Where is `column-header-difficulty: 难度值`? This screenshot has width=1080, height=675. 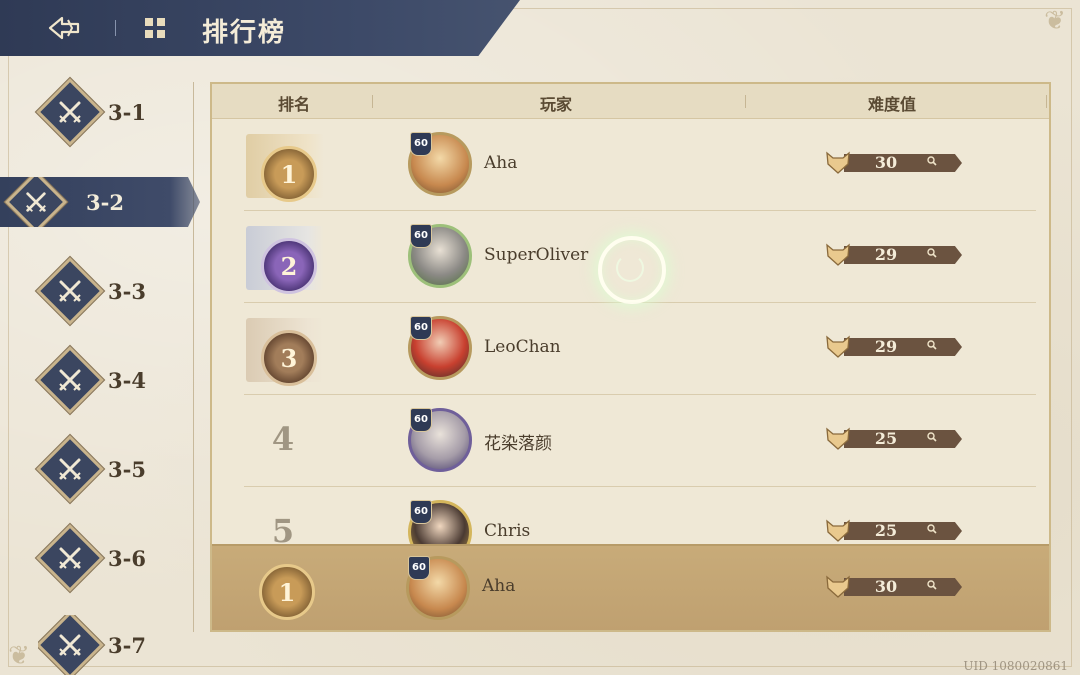 column-header-difficulty: 难度值 is located at coordinates (892, 104).